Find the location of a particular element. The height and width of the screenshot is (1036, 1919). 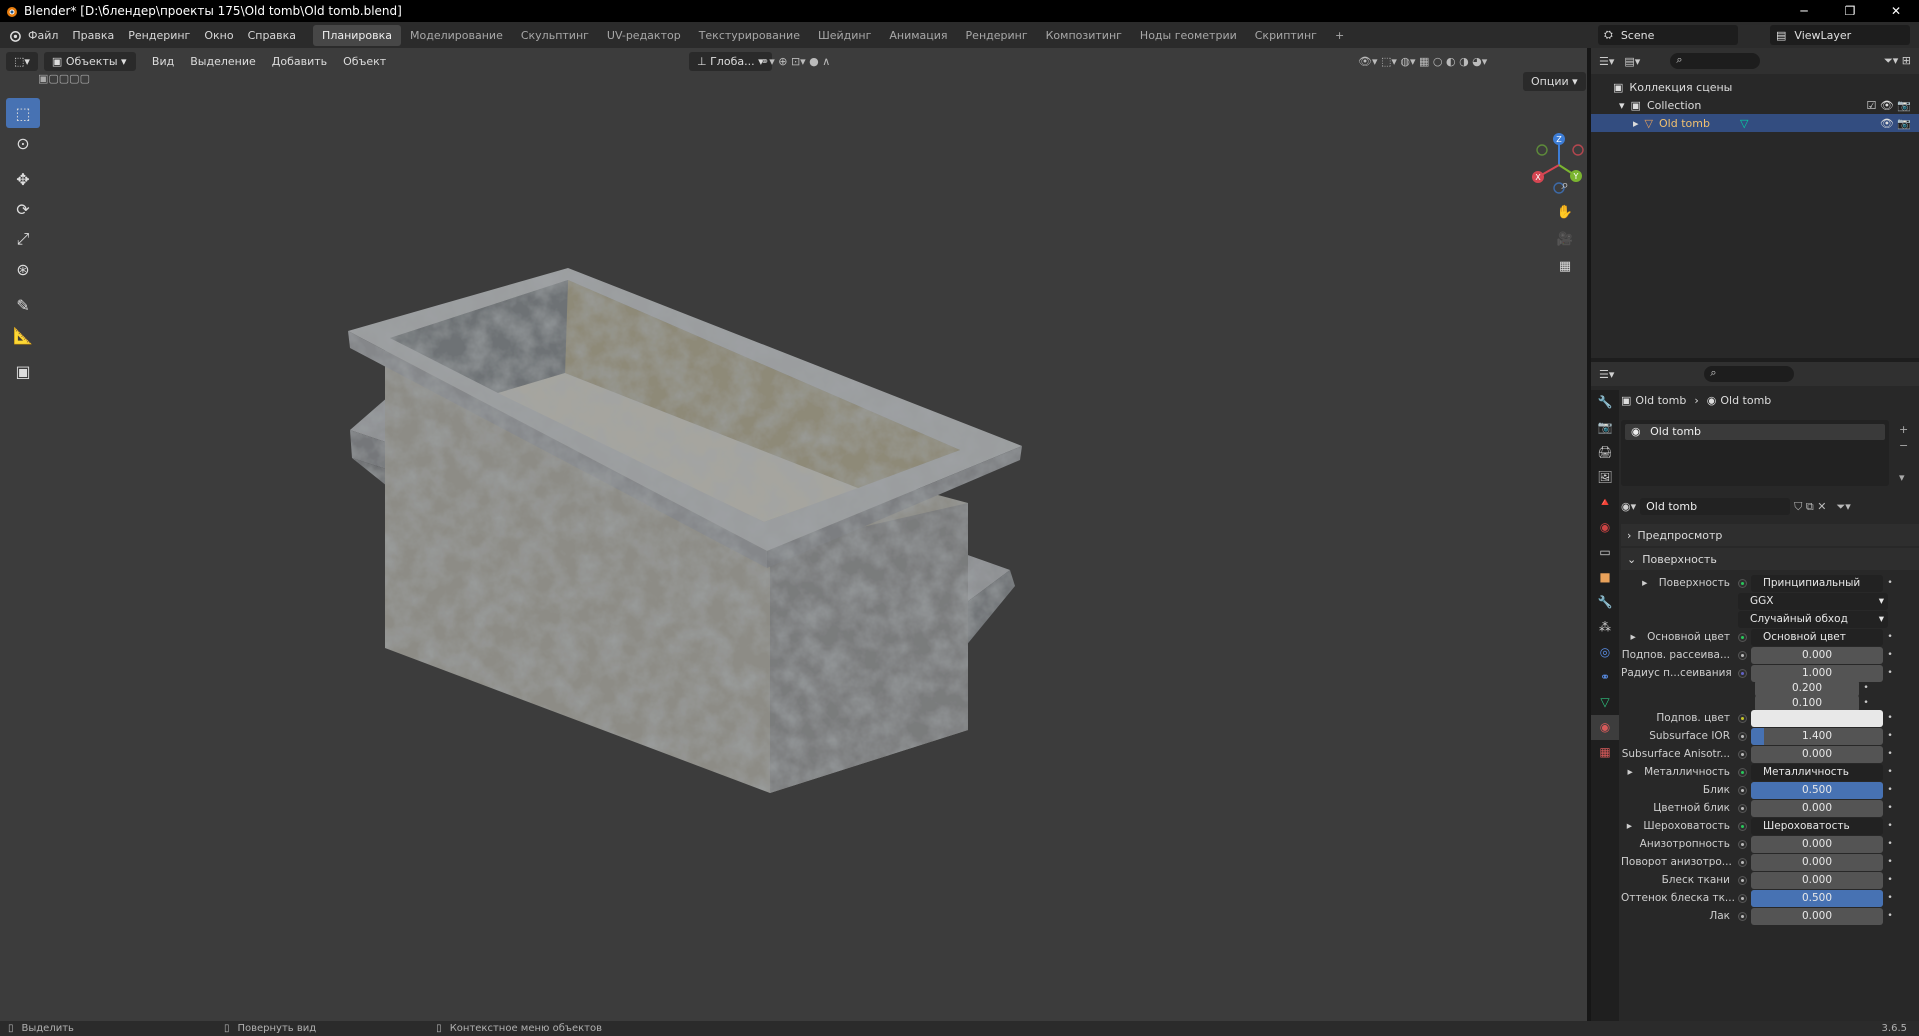

outliner-search-input: ⌕ is located at coordinates (1715, 61).